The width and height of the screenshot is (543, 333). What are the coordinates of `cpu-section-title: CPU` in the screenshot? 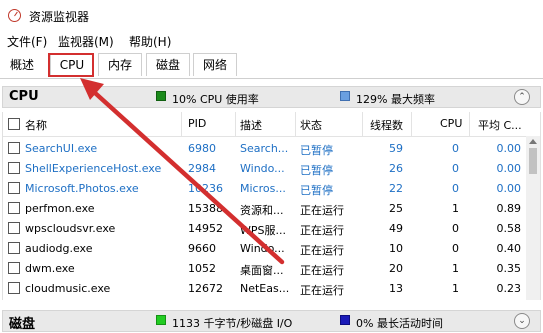 It's located at (24, 96).